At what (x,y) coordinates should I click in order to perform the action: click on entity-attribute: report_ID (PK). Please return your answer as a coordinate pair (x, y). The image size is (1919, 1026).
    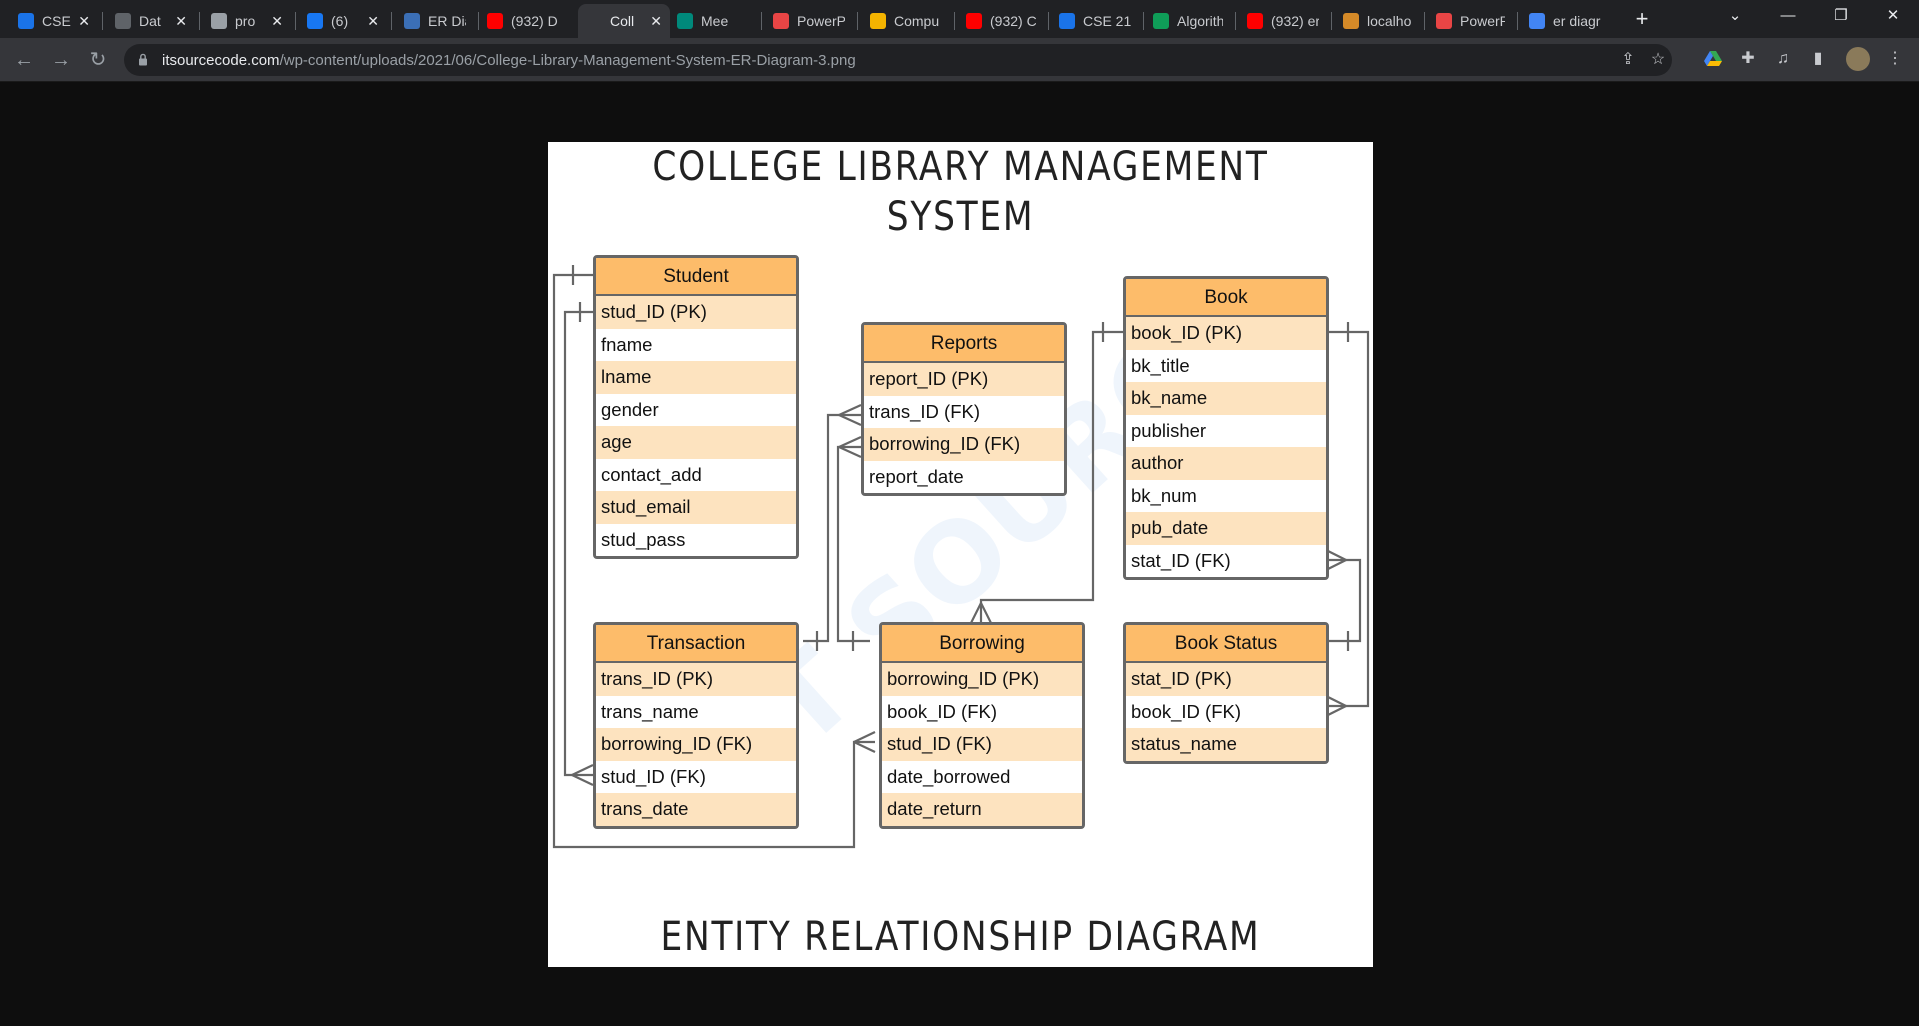
    Looking at the image, I should click on (964, 379).